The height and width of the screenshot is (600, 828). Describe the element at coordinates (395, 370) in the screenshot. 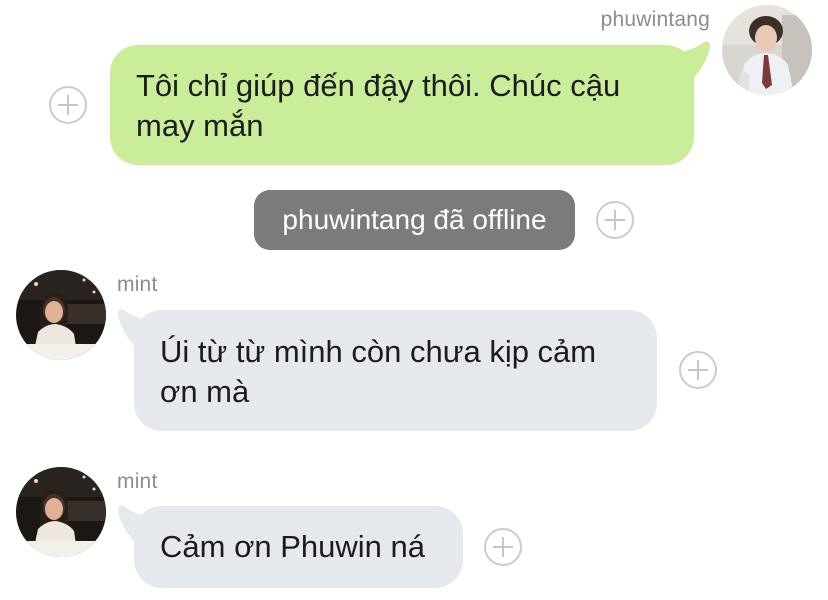

I see `message-bubble: Úi từ từ mình còn chưa kịp cảm ơn mà` at that location.